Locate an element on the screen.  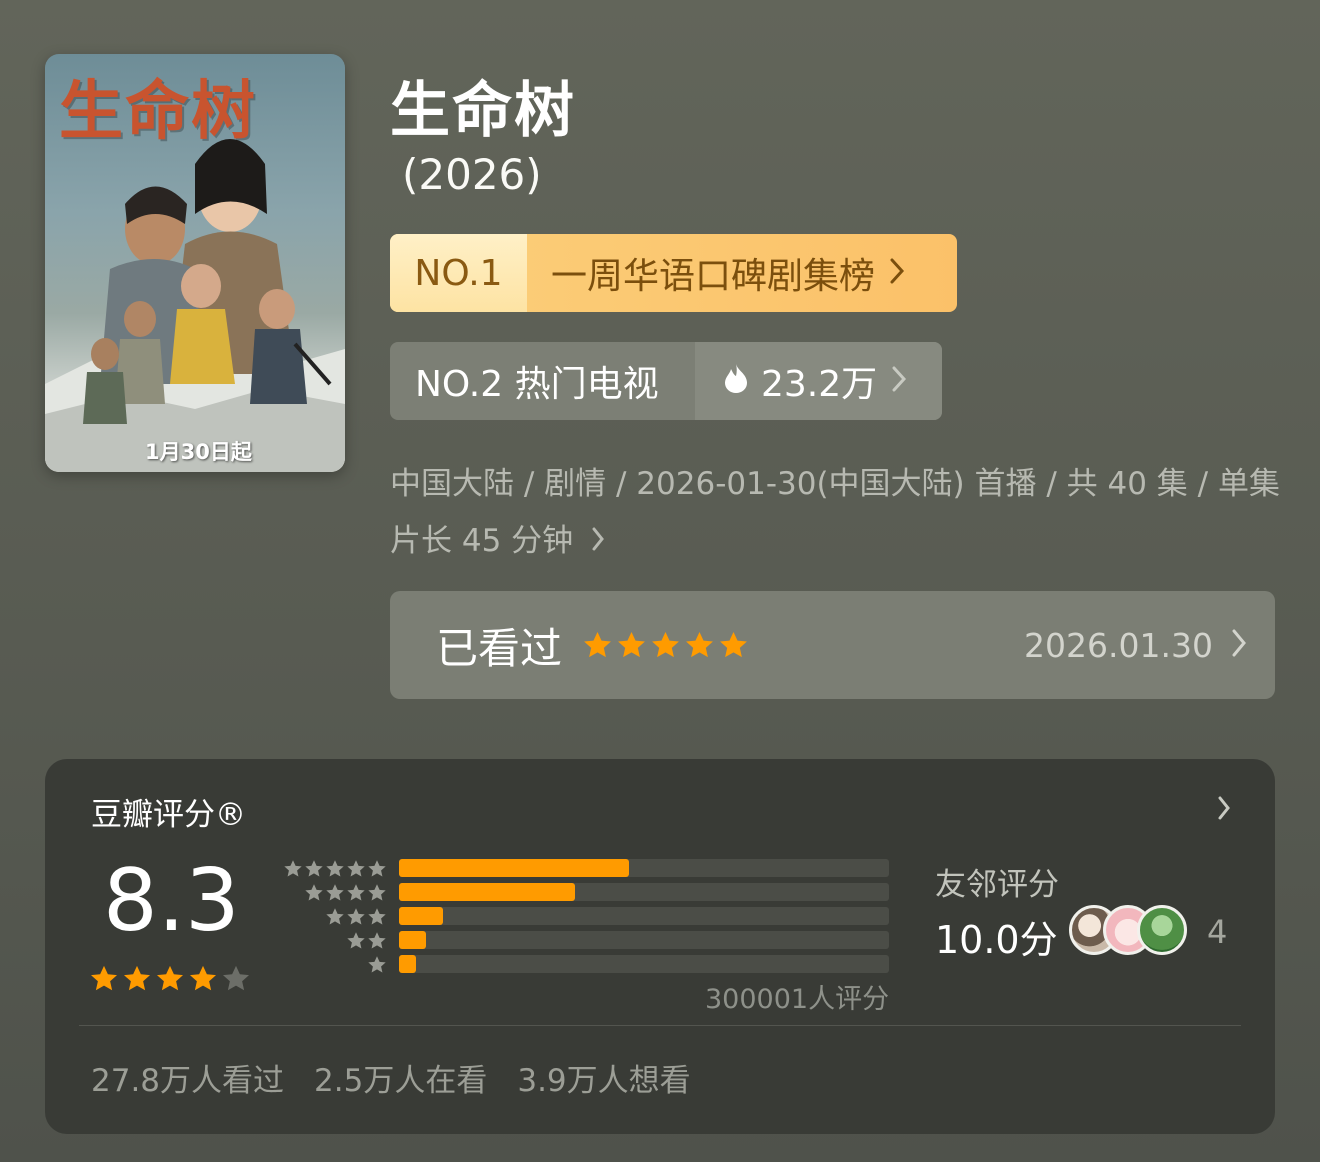
watched-label: 已看过 is located at coordinates (499, 648).